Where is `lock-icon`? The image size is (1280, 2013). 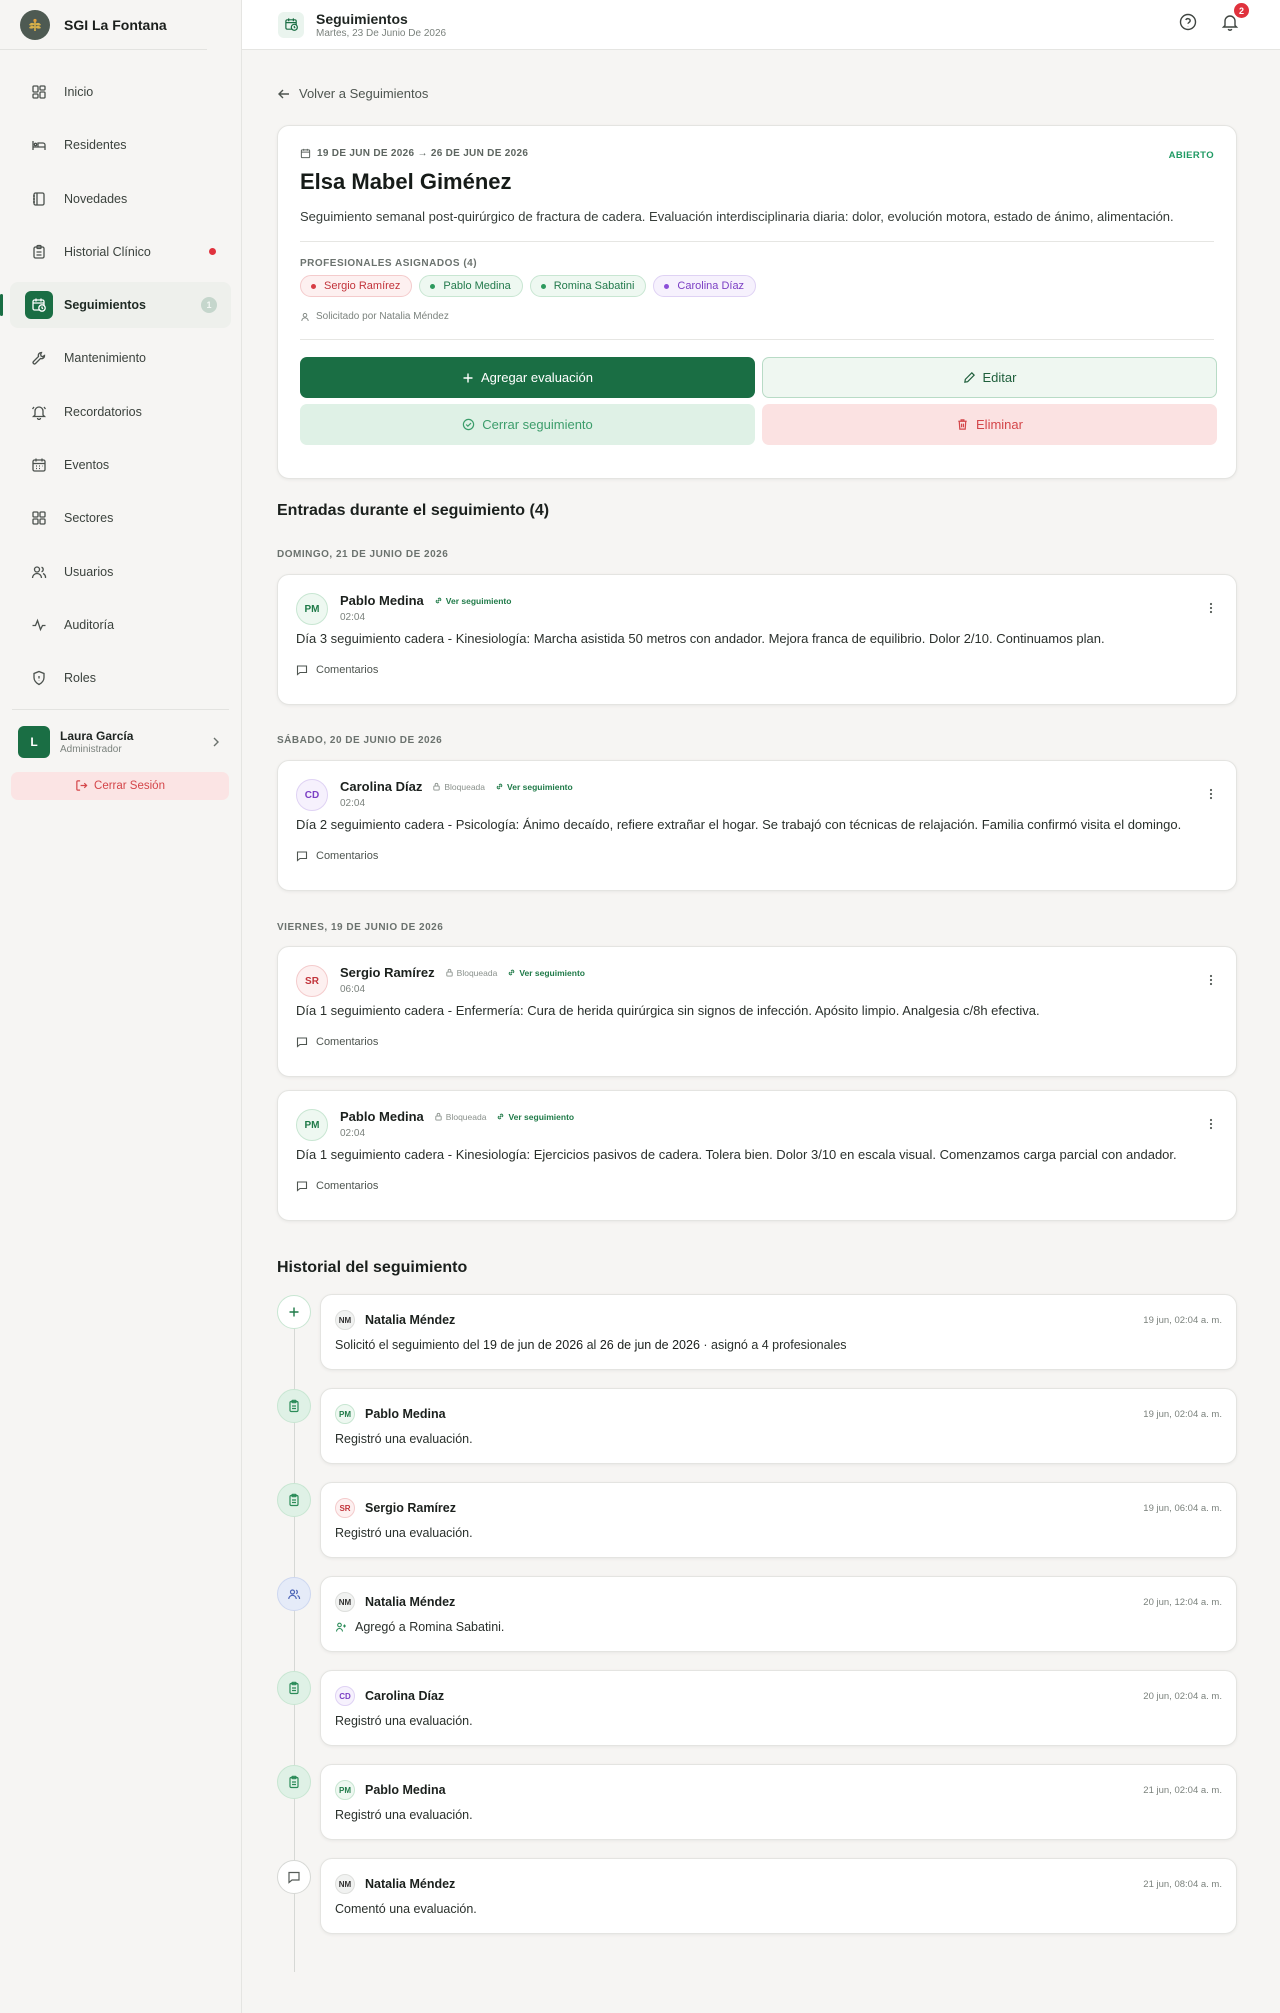 lock-icon is located at coordinates (438, 786).